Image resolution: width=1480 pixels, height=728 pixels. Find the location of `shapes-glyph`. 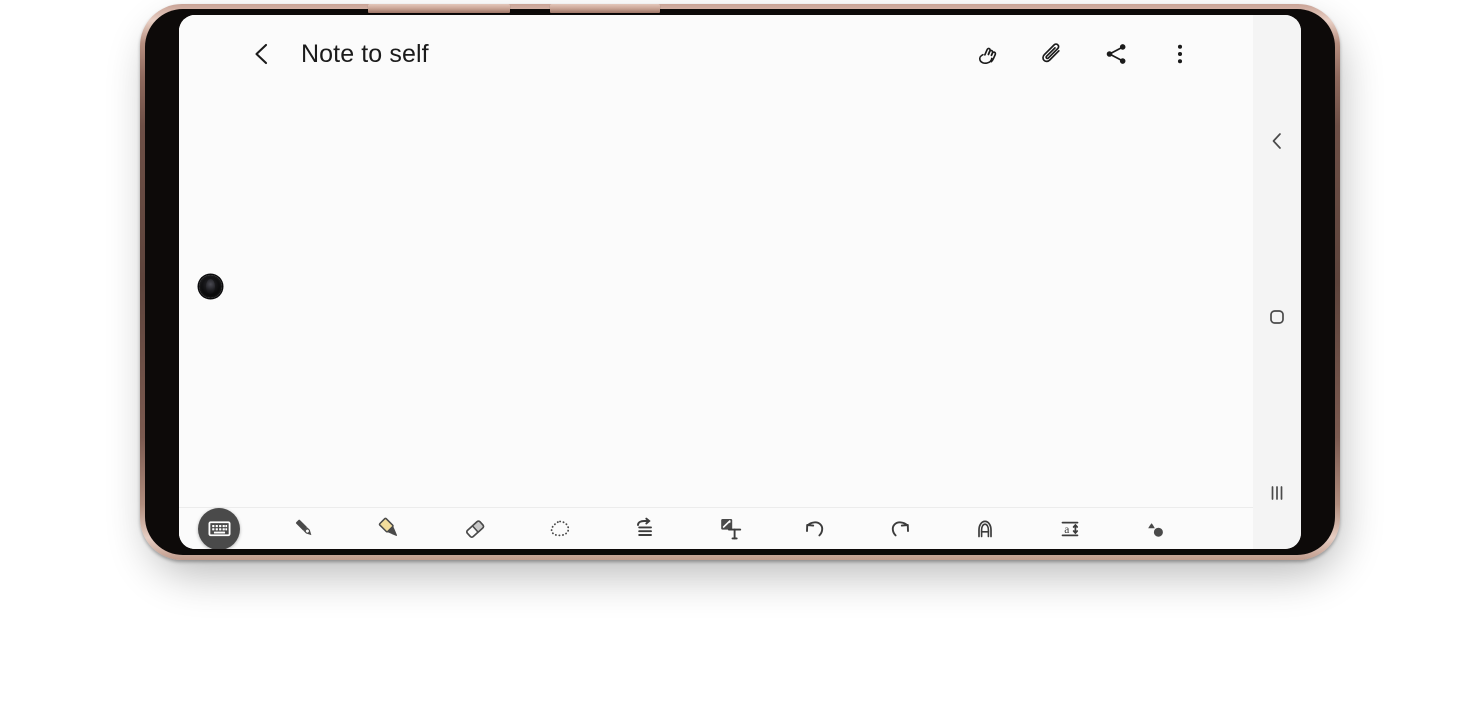

shapes-glyph is located at coordinates (1155, 529).